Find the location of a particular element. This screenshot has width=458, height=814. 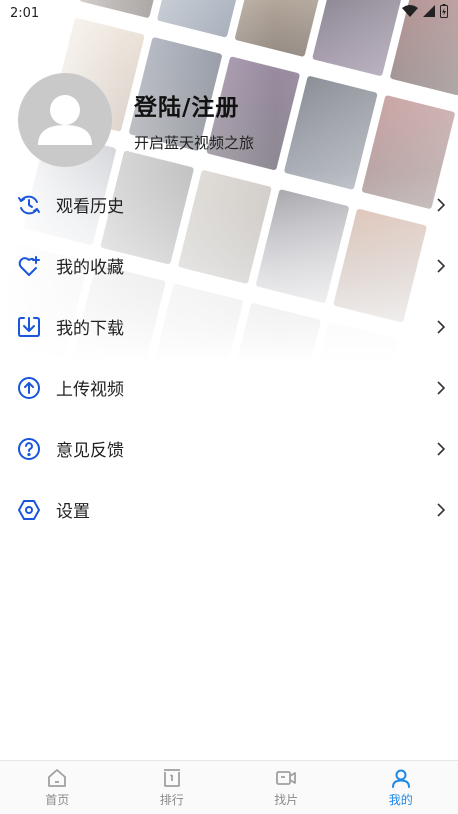

profile-text: 登陆/注册 开启蓝天视频之旅 is located at coordinates (194, 120).